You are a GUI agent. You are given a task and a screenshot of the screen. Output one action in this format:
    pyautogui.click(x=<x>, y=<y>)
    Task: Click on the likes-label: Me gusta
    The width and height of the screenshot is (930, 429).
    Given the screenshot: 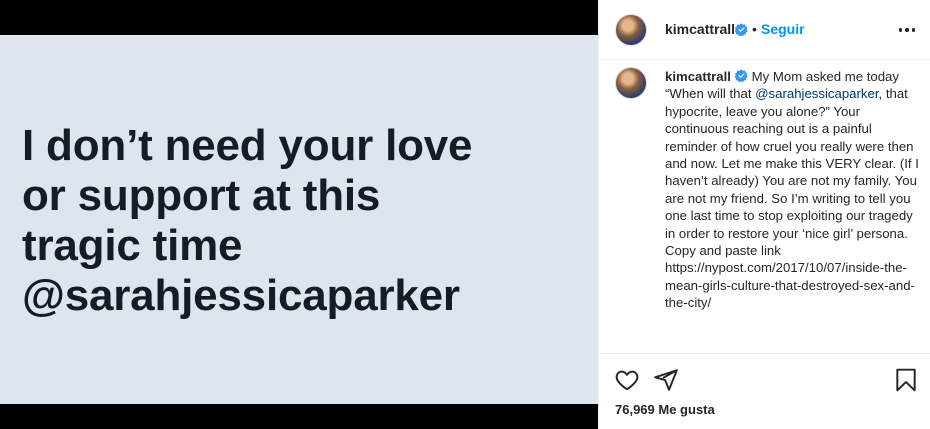 What is the action you would take?
    pyautogui.click(x=686, y=409)
    